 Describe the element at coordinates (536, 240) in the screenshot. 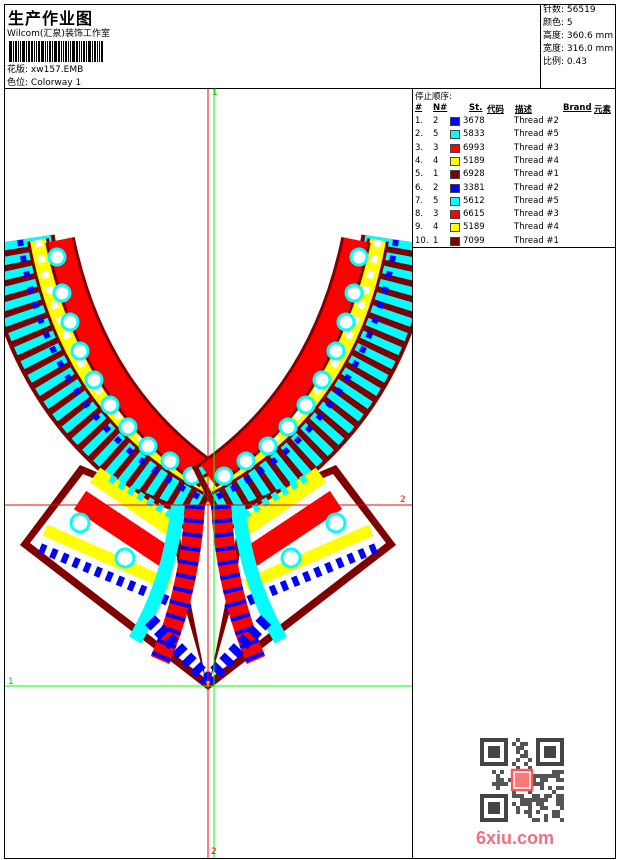

I see `row-description: Thread #1` at that location.